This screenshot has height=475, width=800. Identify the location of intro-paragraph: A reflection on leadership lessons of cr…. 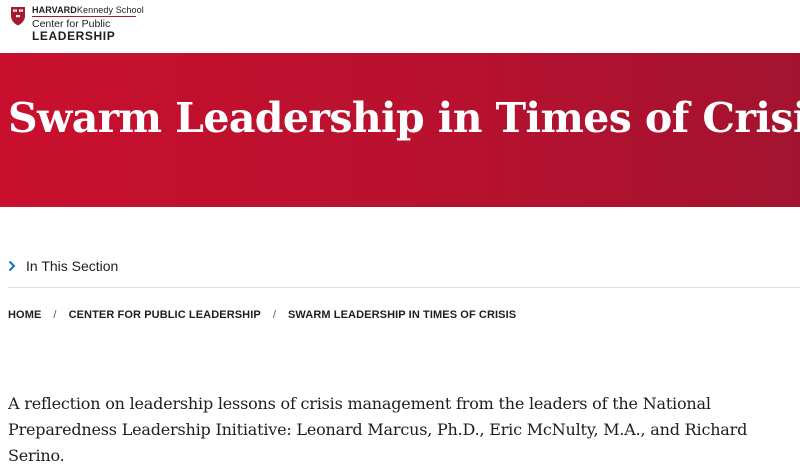
(378, 429).